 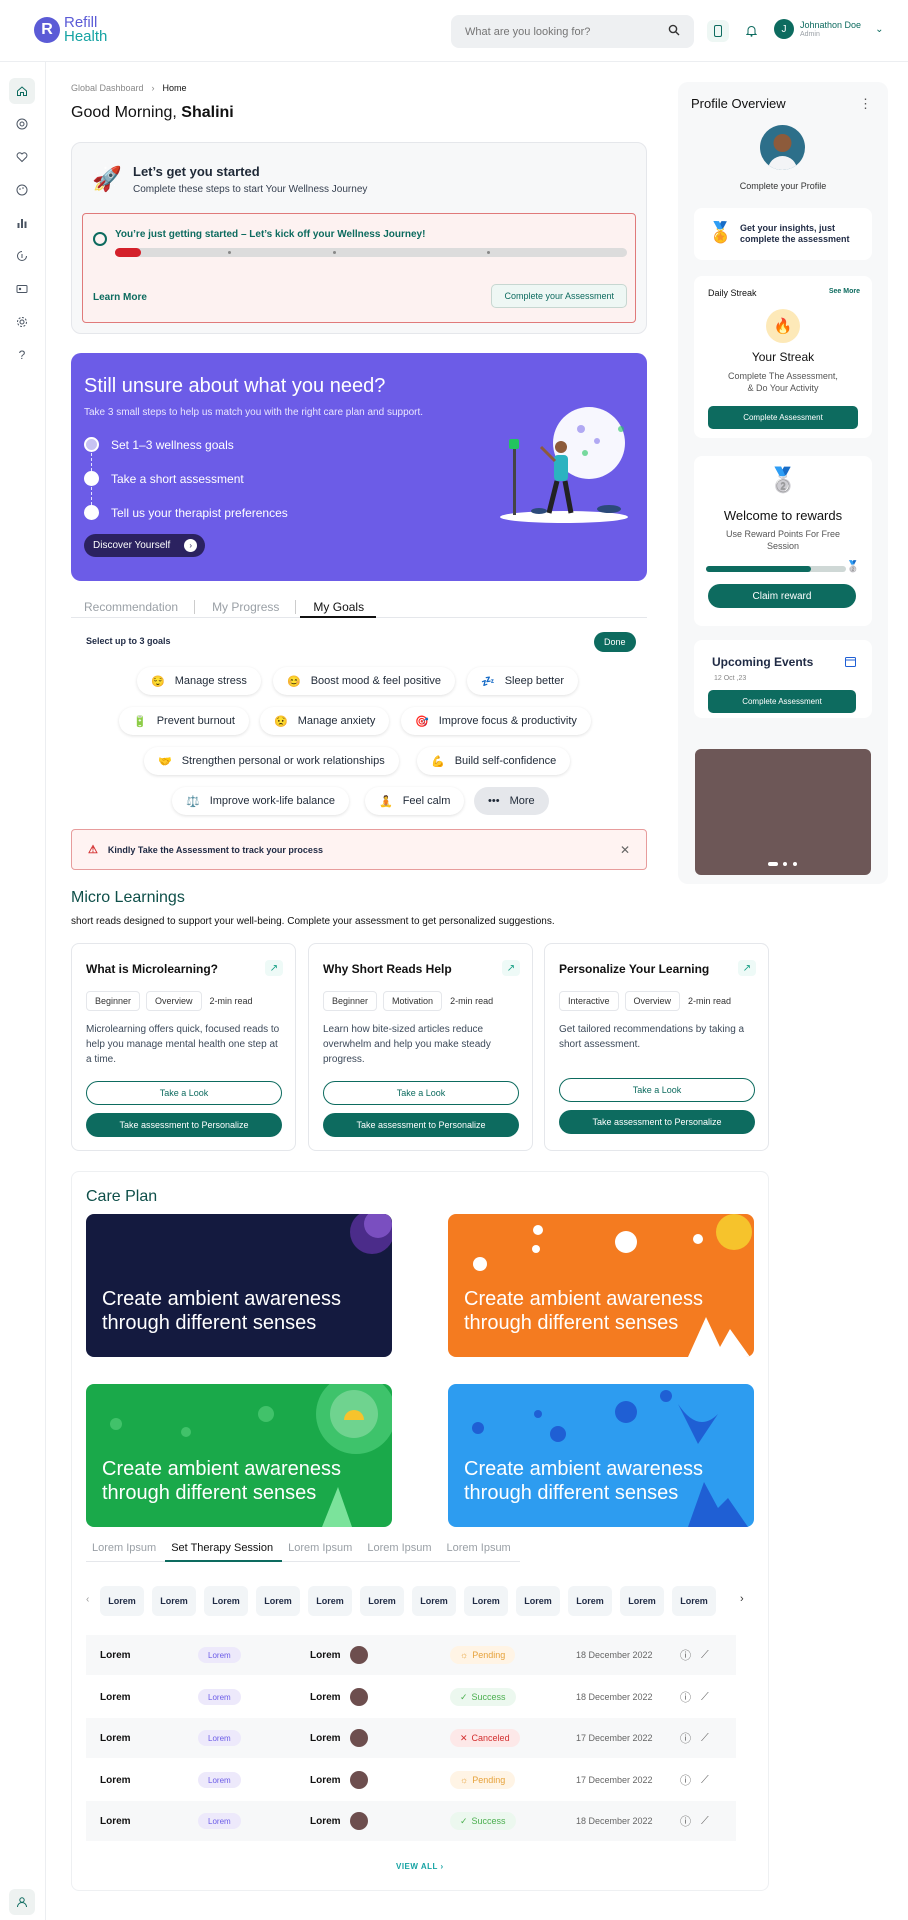 I want to click on carousel-dot-active, so click(x=773, y=864).